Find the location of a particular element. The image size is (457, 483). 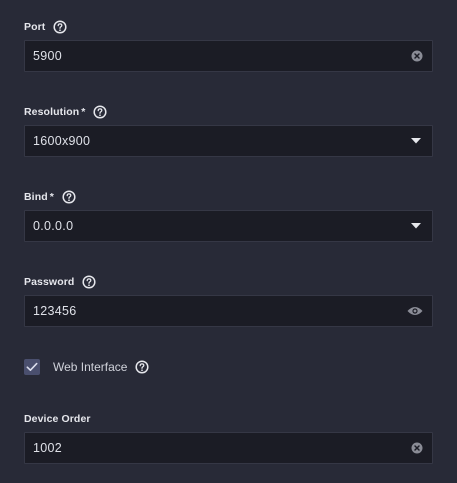

device-order-input: 1002 is located at coordinates (228, 448).